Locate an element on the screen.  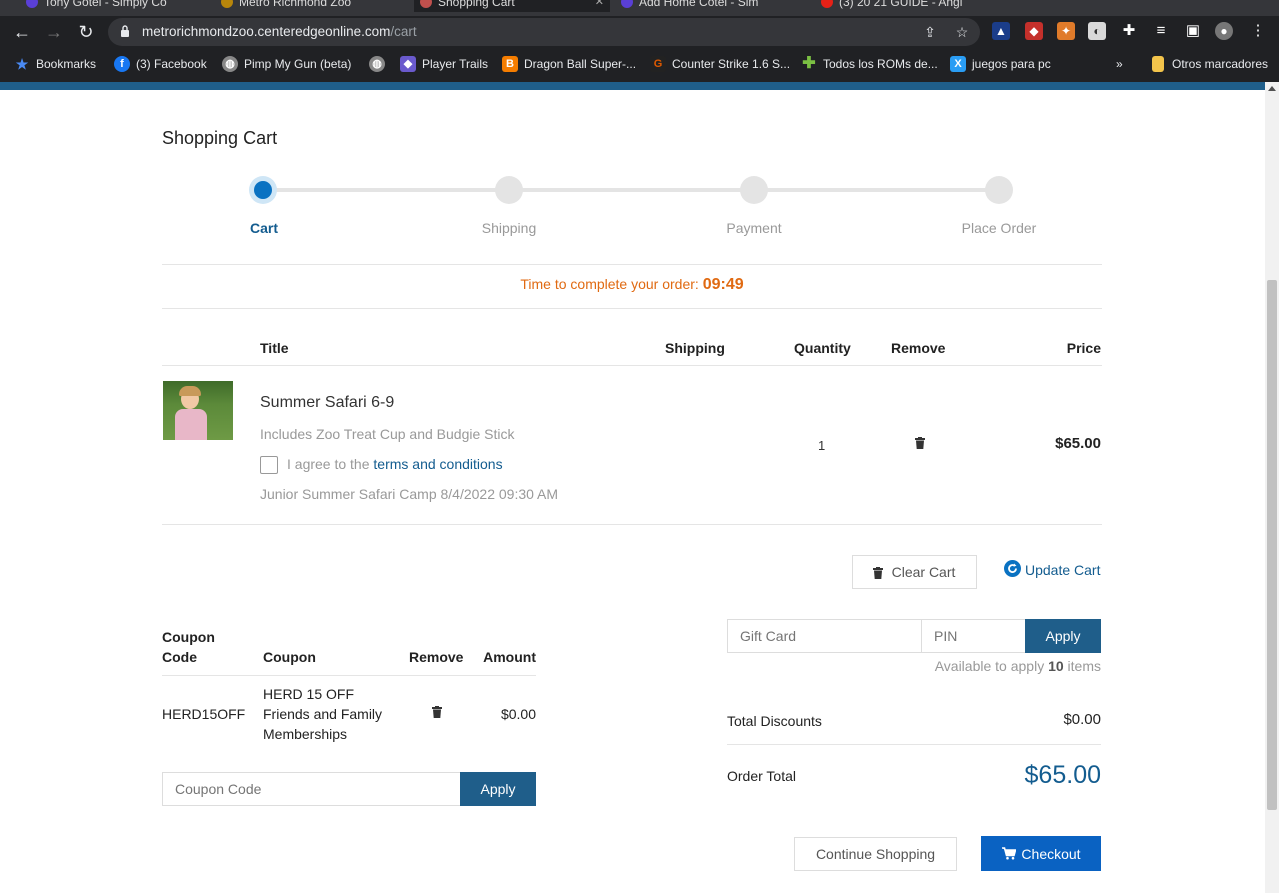
tab-label: Add Home Cotel - Sim is located at coordinates (699, 4).